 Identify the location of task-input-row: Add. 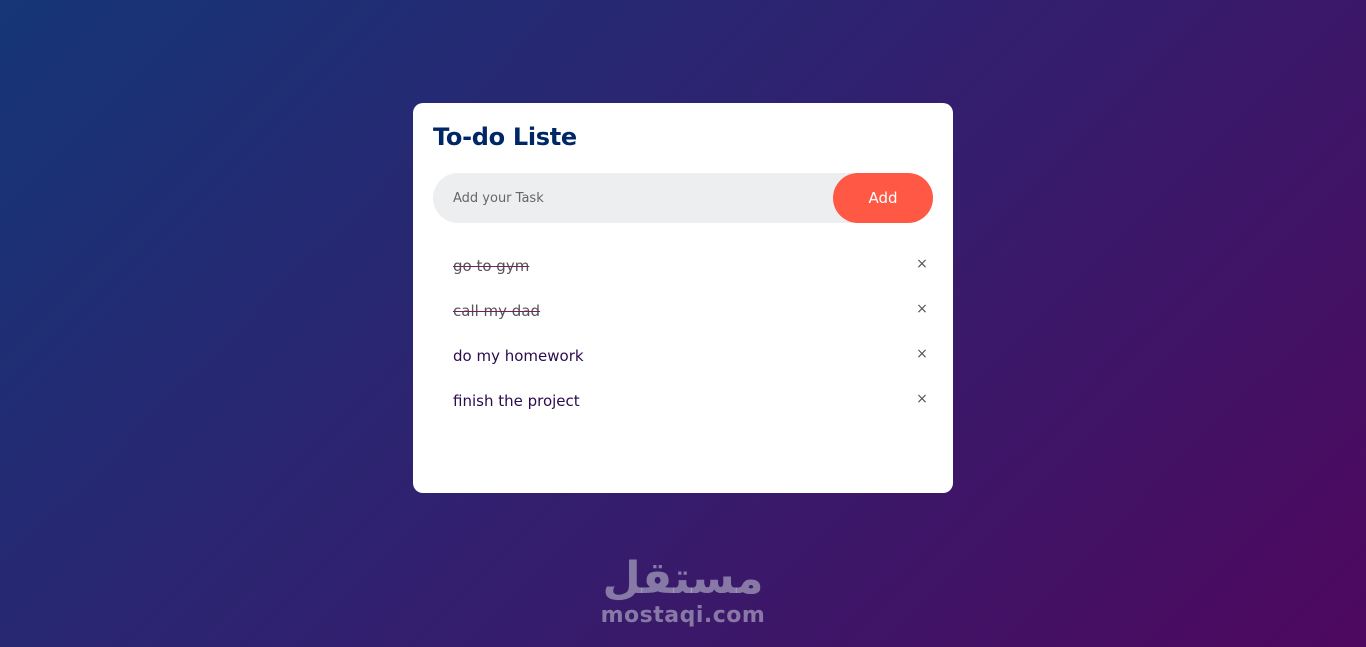
(683, 198).